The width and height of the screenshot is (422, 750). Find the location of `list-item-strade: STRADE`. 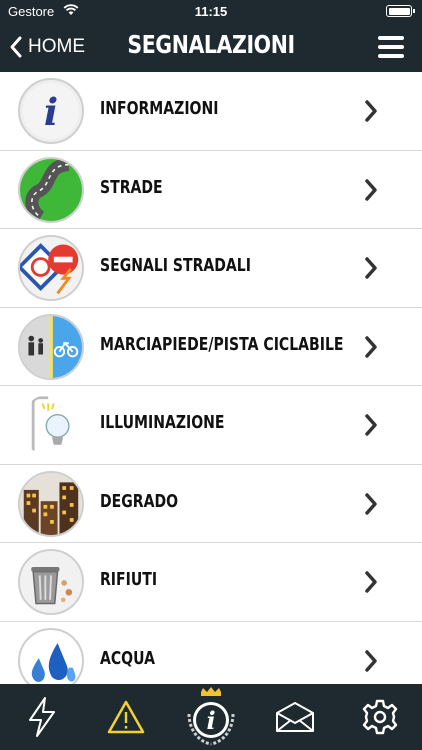

list-item-strade: STRADE is located at coordinates (211, 190).